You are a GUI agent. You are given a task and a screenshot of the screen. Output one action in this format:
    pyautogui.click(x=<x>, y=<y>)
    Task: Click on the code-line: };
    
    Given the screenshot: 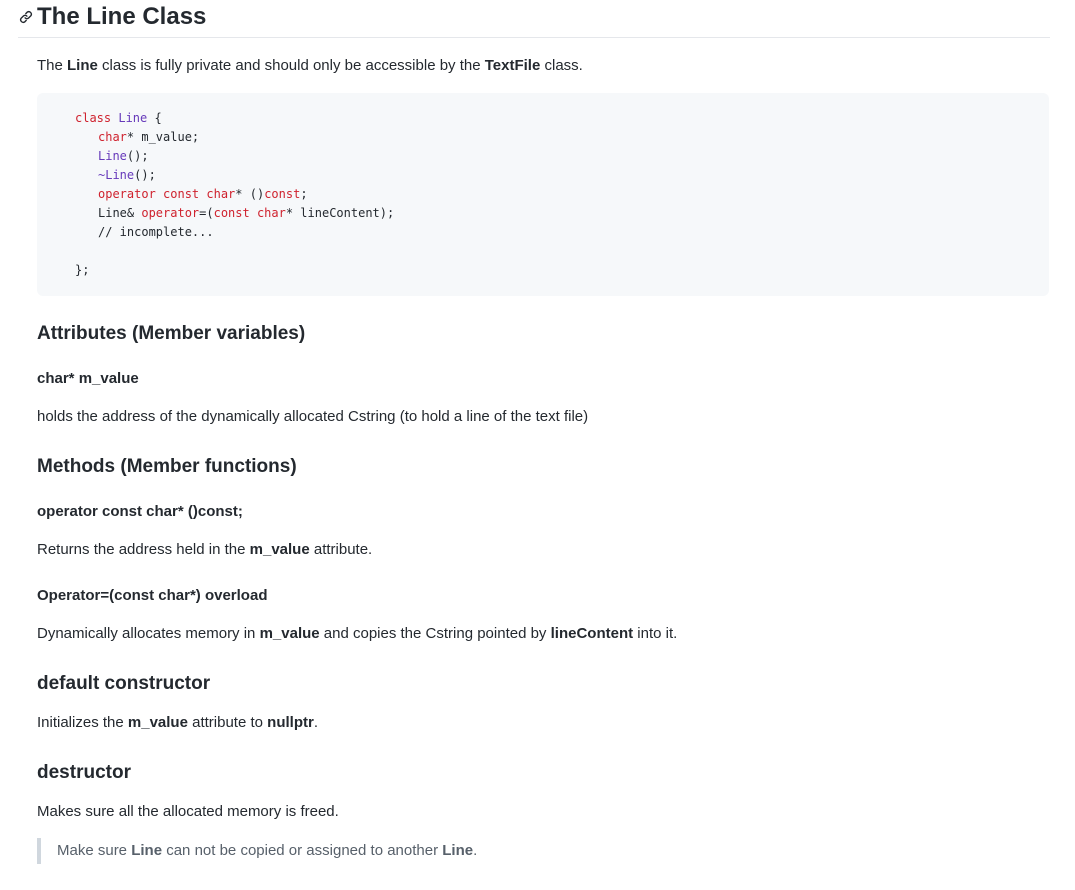 What is the action you would take?
    pyautogui.click(x=82, y=270)
    